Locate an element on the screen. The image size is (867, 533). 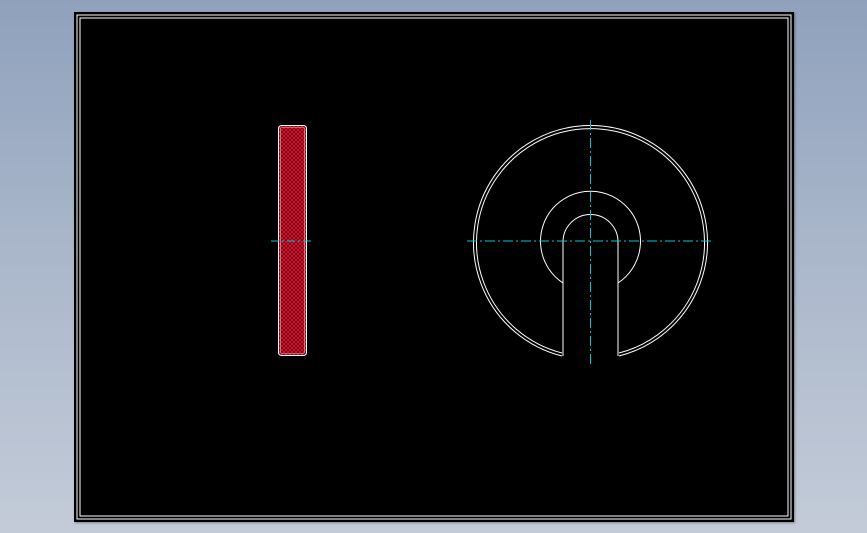
front-view is located at coordinates (590, 242).